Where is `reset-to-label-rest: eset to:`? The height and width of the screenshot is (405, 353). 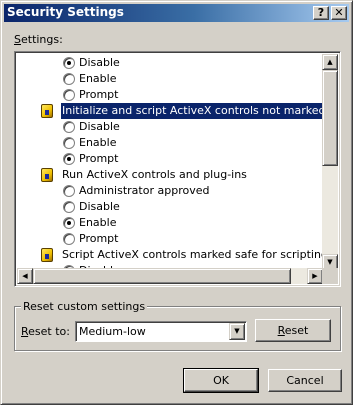
reset-to-label-rest: eset to: is located at coordinates (49, 331).